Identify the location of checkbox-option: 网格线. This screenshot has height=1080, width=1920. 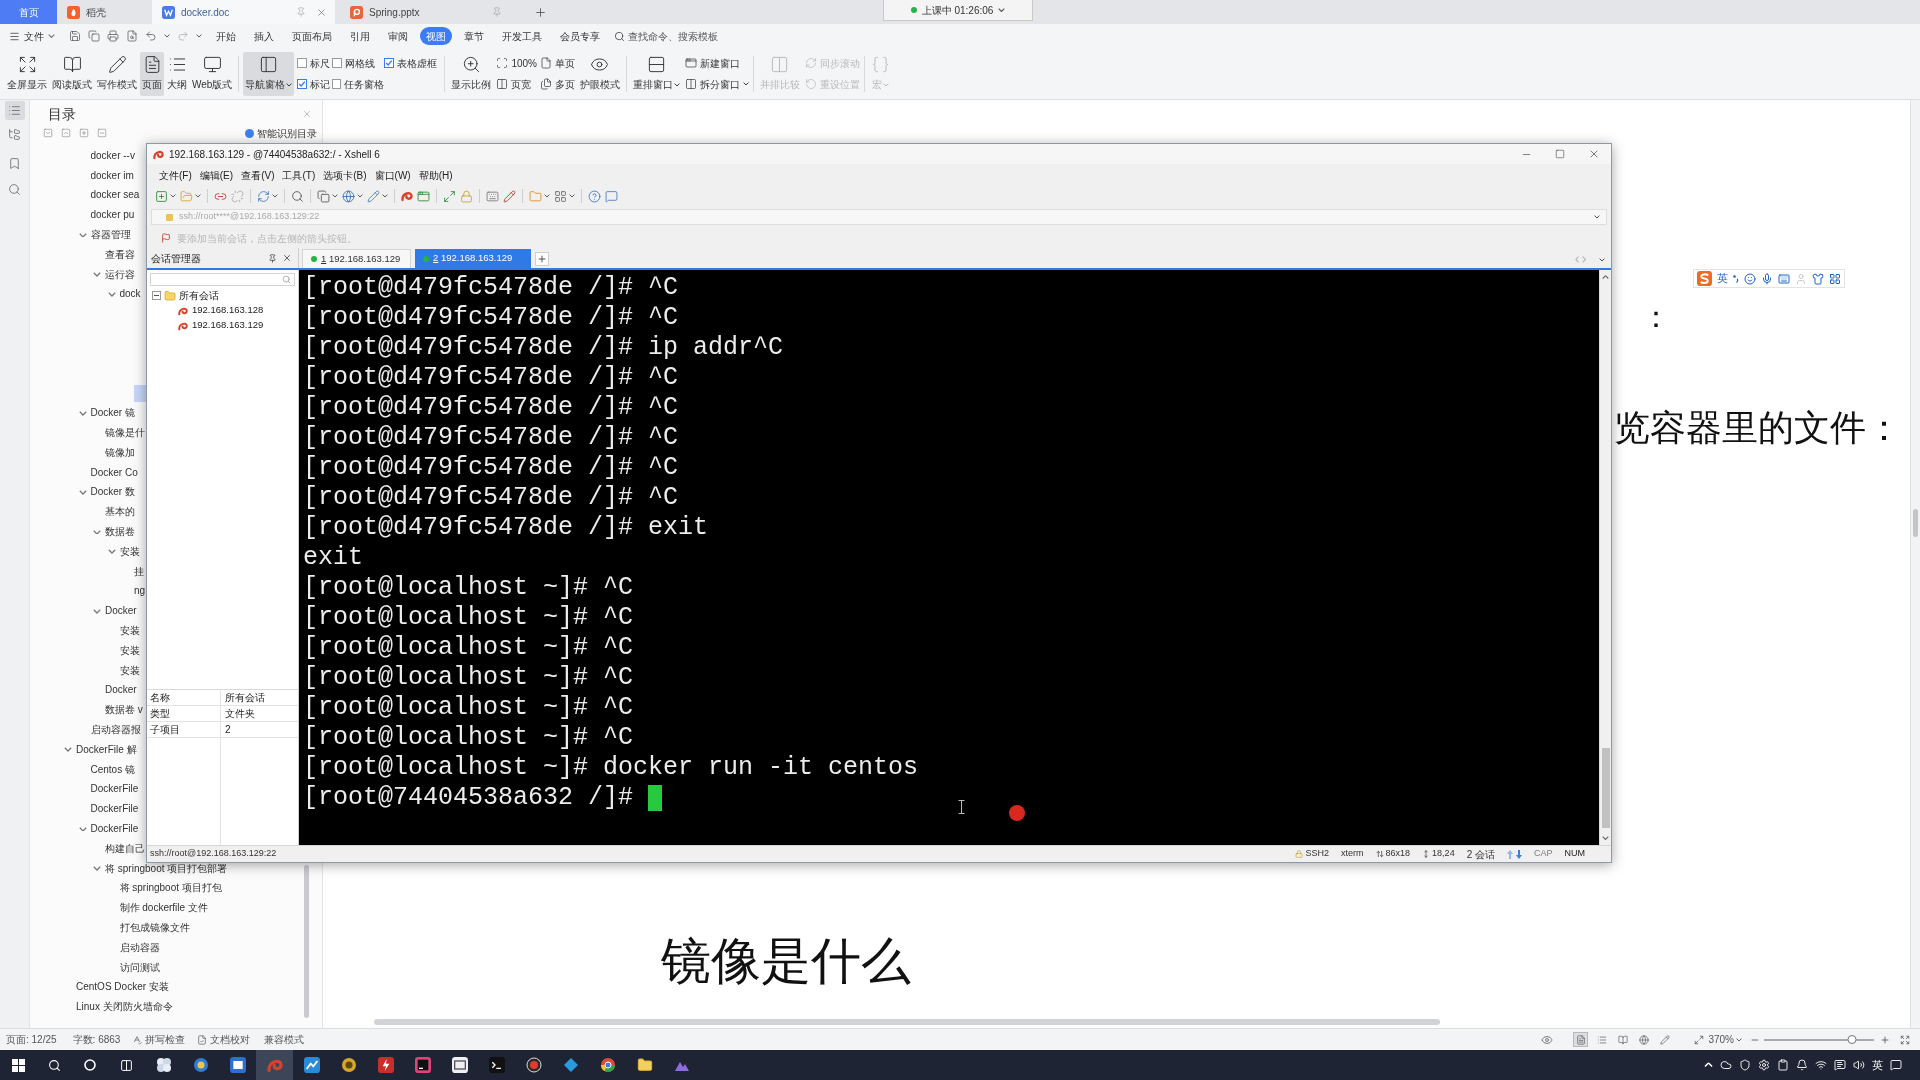
(358, 63).